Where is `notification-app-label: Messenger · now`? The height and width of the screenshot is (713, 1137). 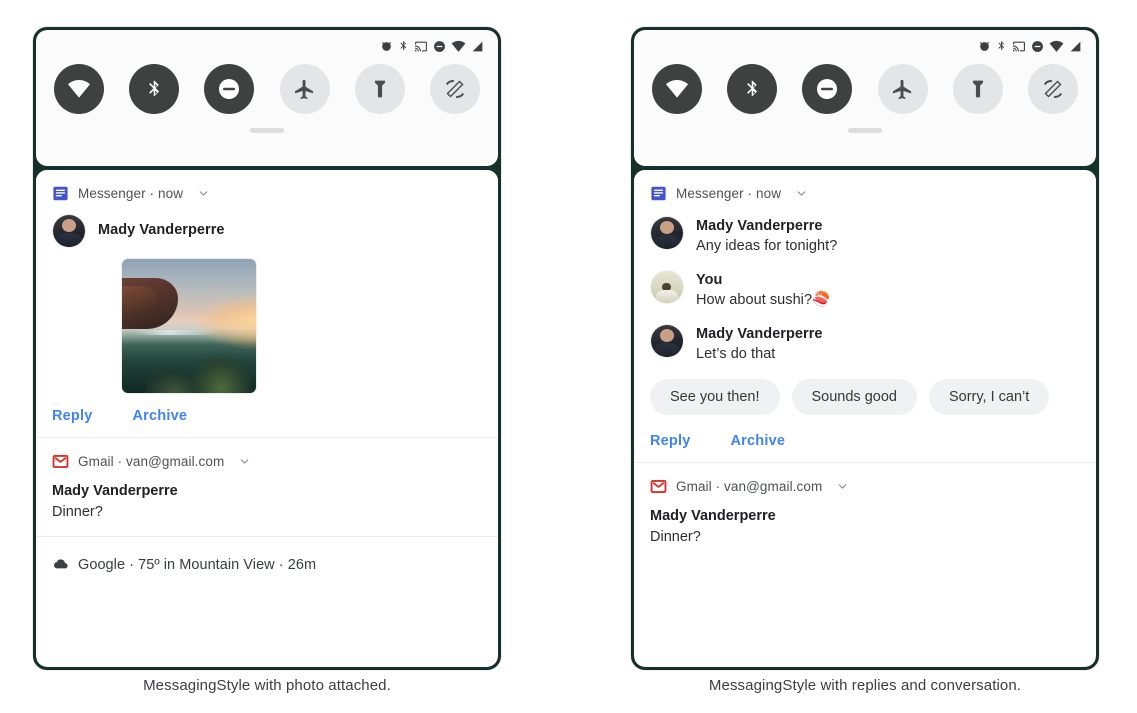
notification-app-label: Messenger · now is located at coordinates (131, 193).